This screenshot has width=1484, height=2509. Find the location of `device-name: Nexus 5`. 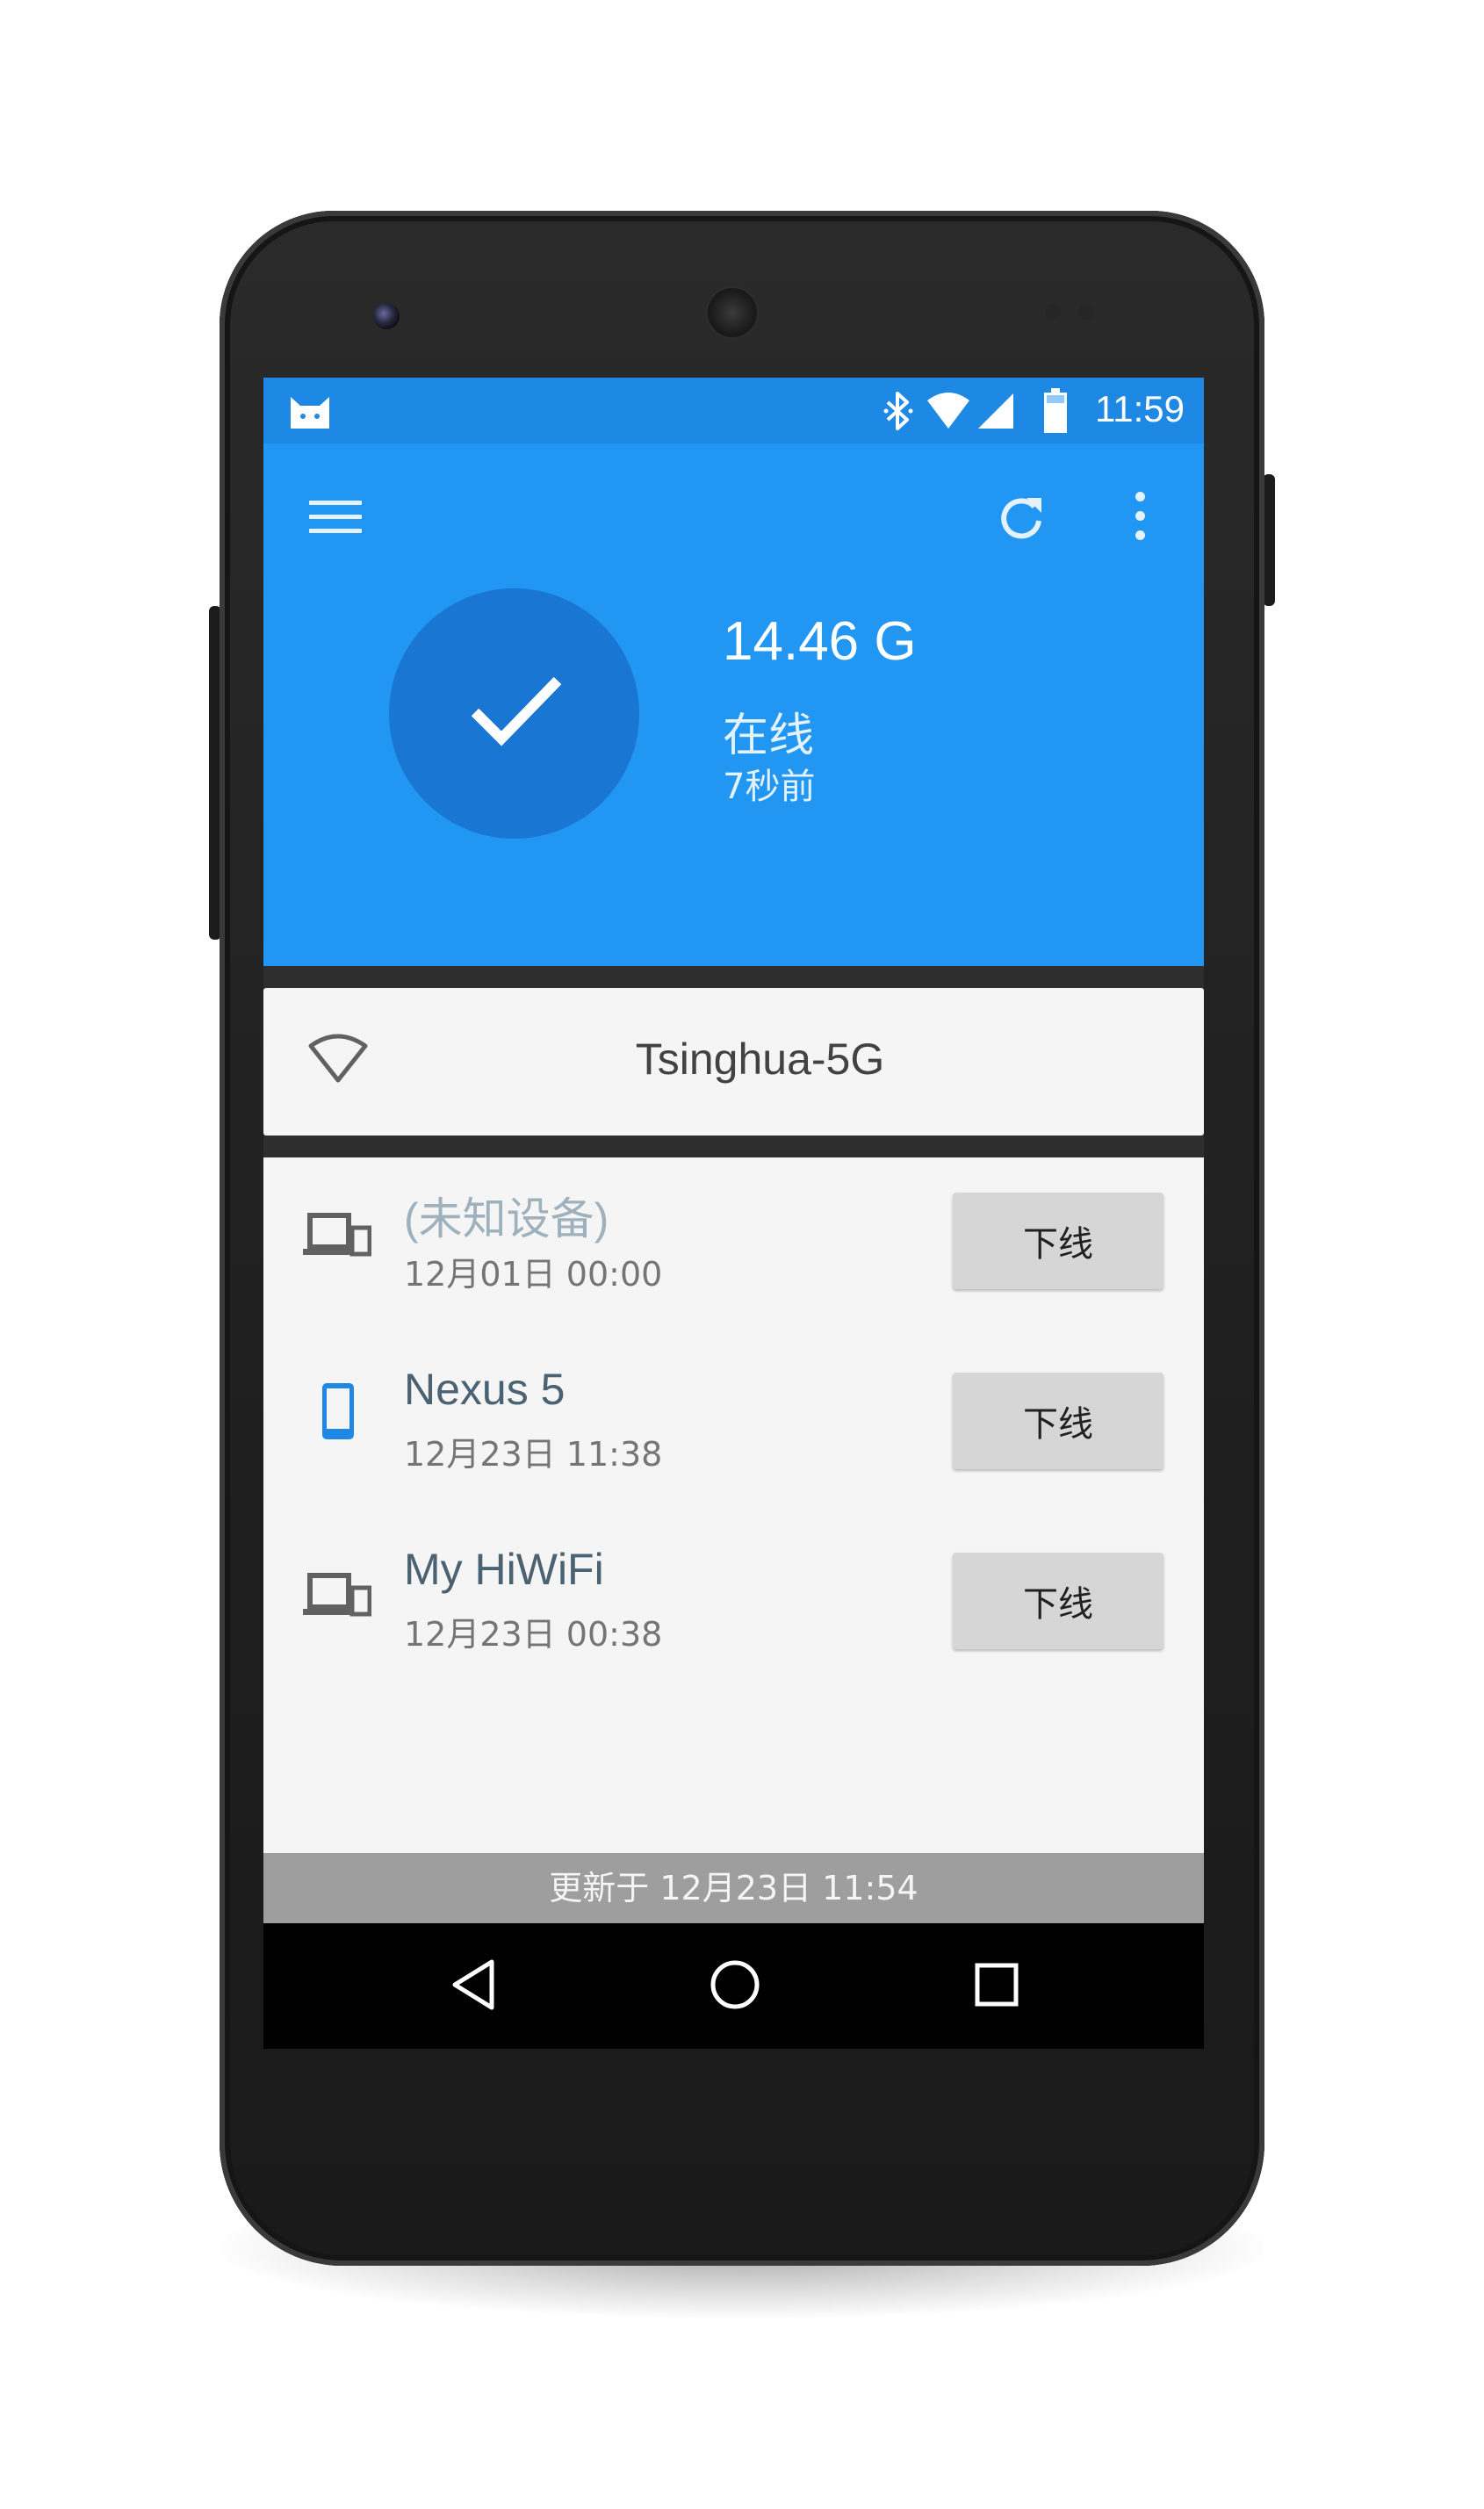

device-name: Nexus 5 is located at coordinates (485, 1389).